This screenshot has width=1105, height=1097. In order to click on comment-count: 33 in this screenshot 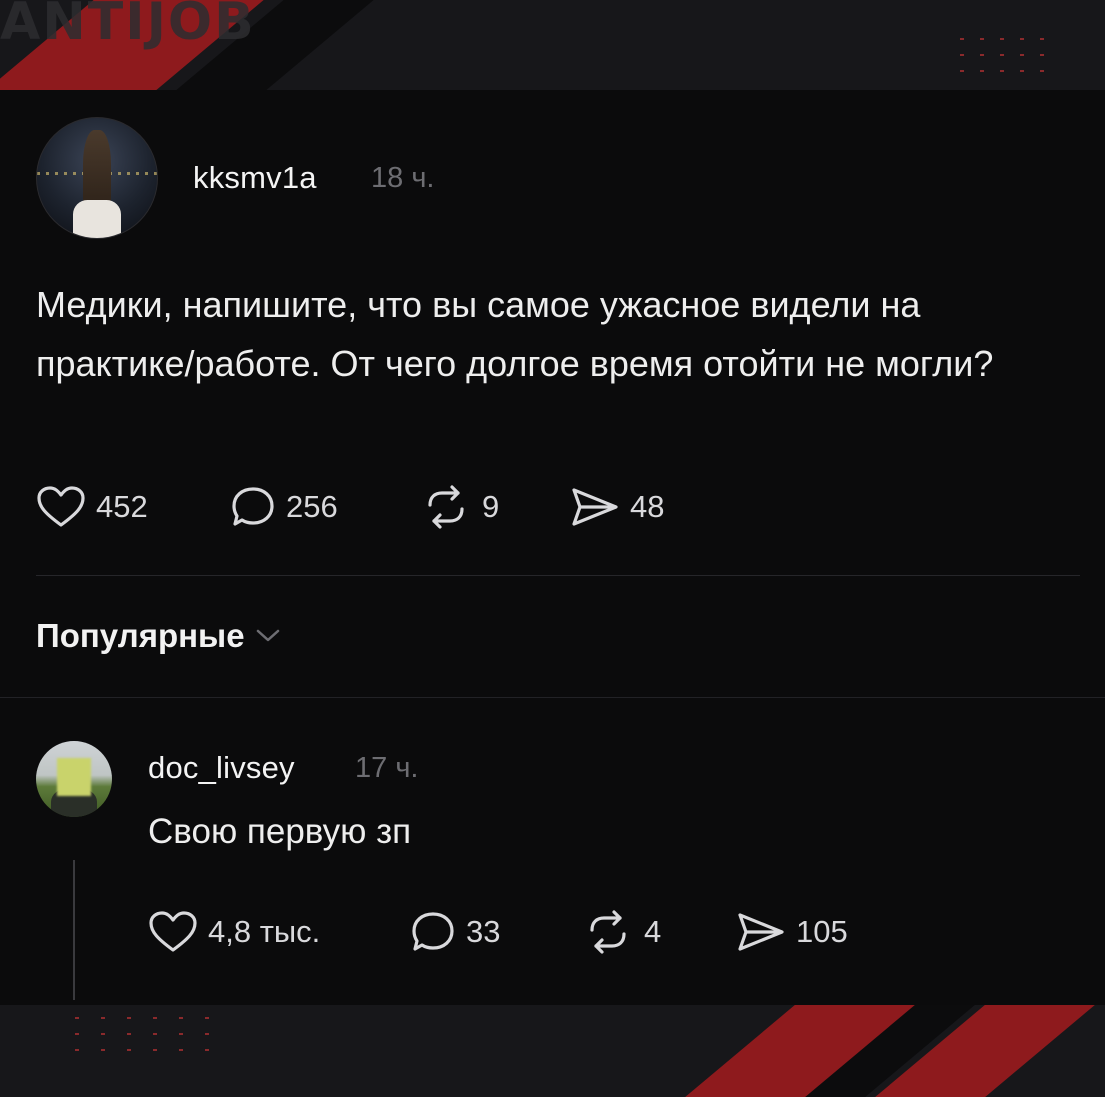, I will do `click(483, 931)`.